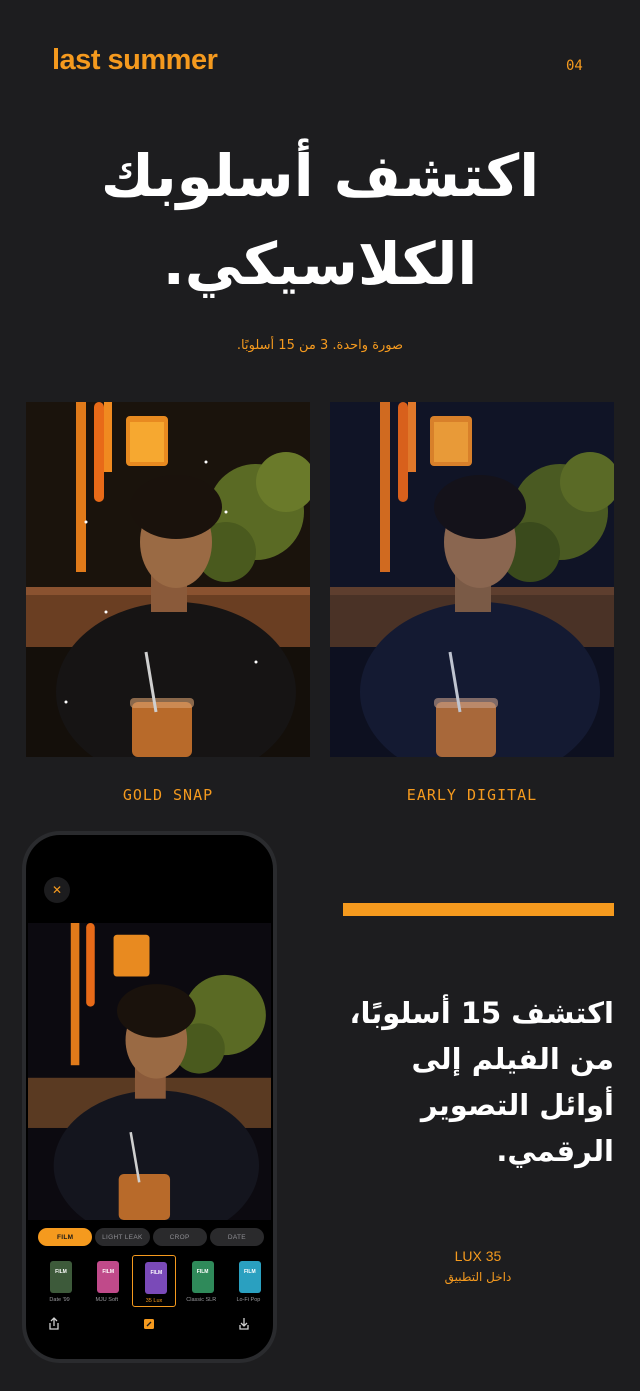  Describe the element at coordinates (154, 1301) in the screenshot. I see `film-name: 35 Lux` at that location.